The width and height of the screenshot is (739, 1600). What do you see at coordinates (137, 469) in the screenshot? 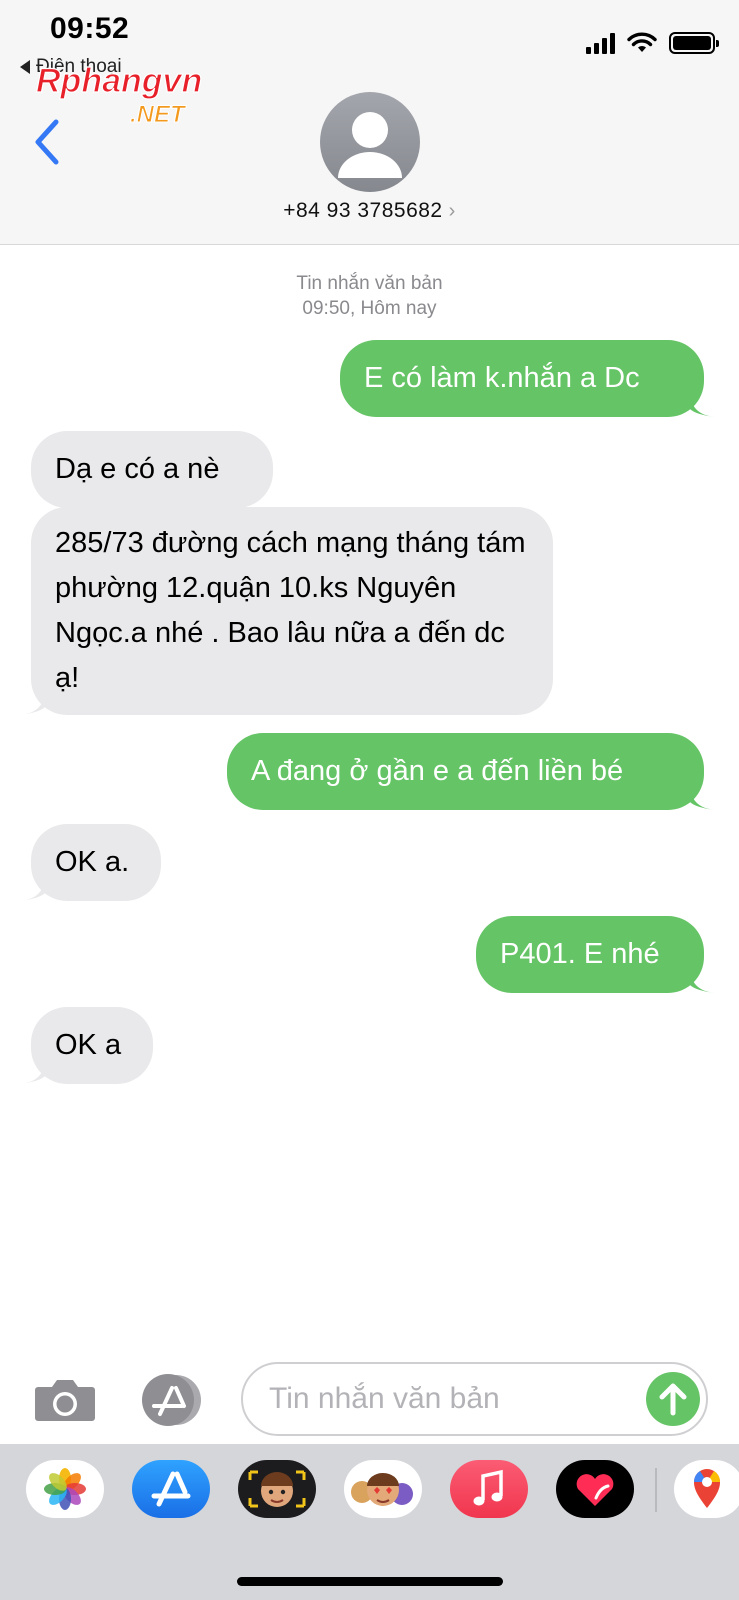
I see `message-text: Dạ e có a nè` at bounding box center [137, 469].